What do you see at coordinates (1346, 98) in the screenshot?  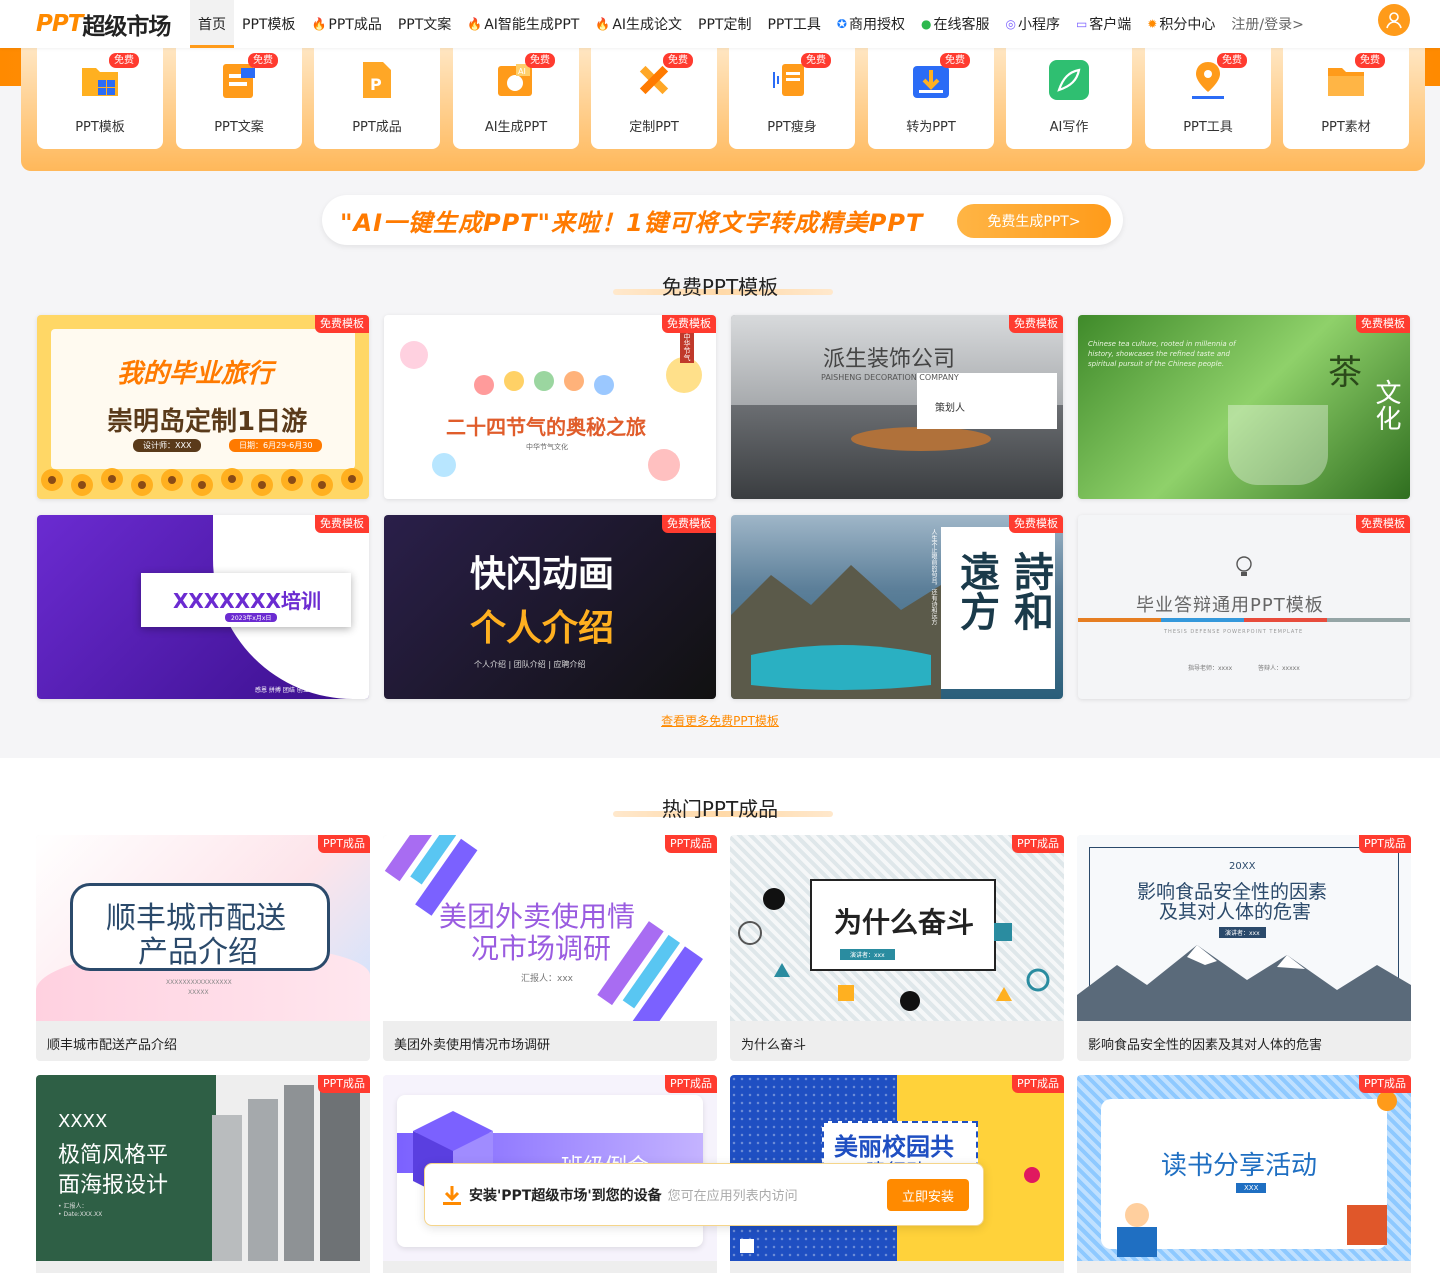 I see `category-ppt-materials: 免费 PPT素材` at bounding box center [1346, 98].